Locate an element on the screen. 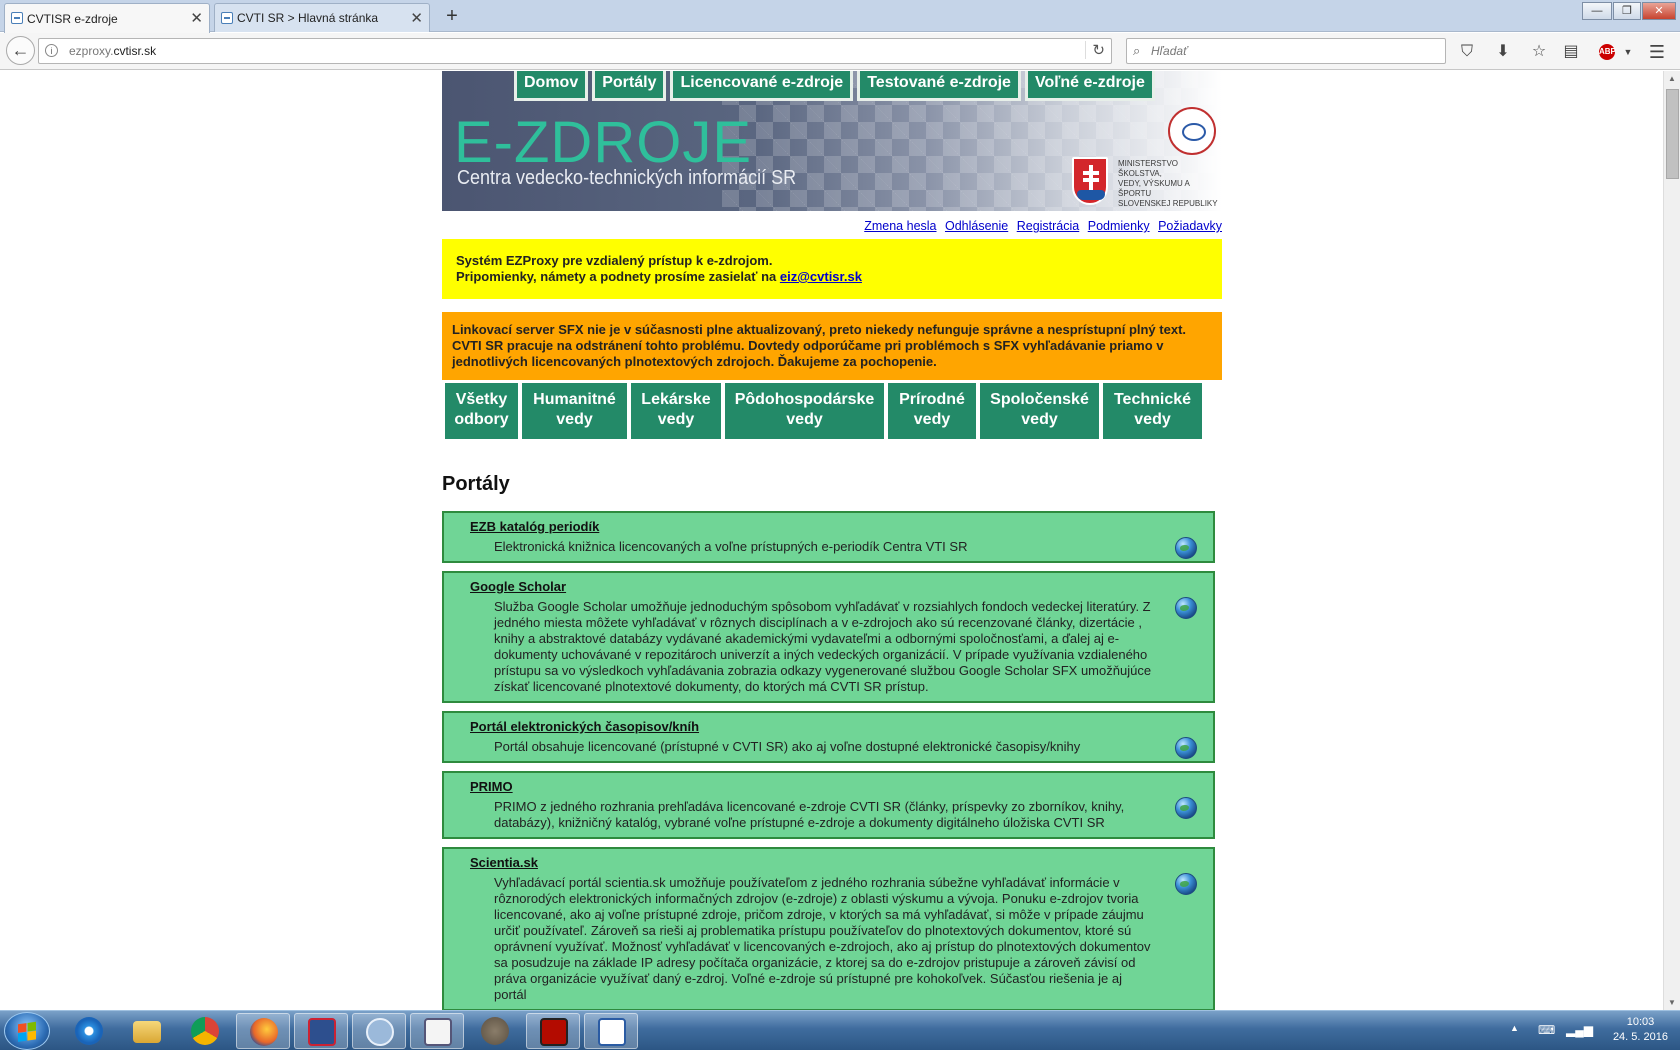 Image resolution: width=1680 pixels, height=1051 pixels. taskbar-acrobat is located at coordinates (553, 1031).